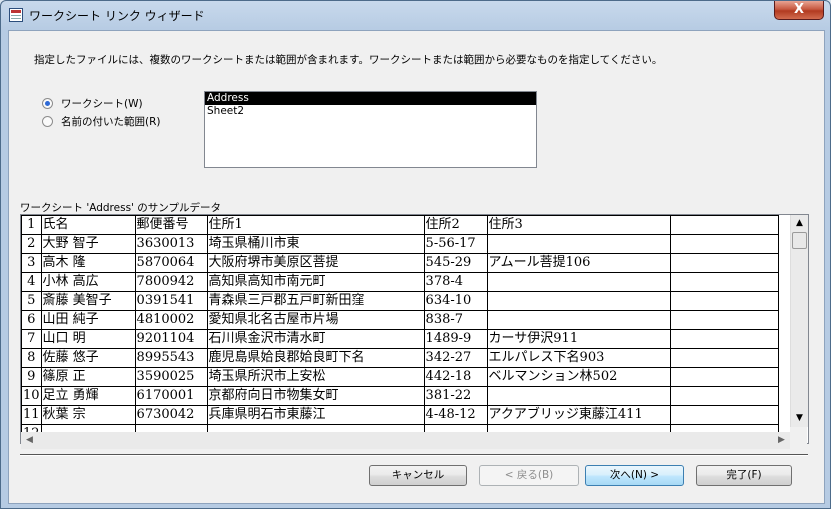  Describe the element at coordinates (455, 244) in the screenshot. I see `table-cell: 5-56-17` at that location.